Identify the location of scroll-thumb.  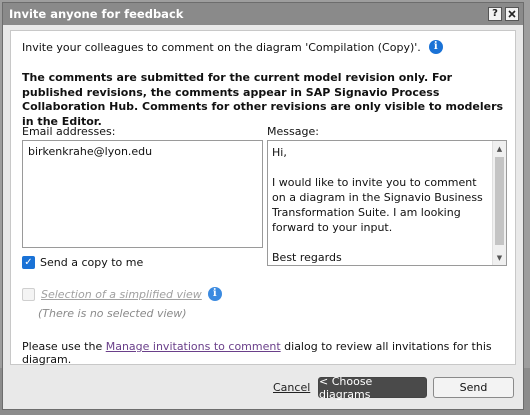
(499, 201).